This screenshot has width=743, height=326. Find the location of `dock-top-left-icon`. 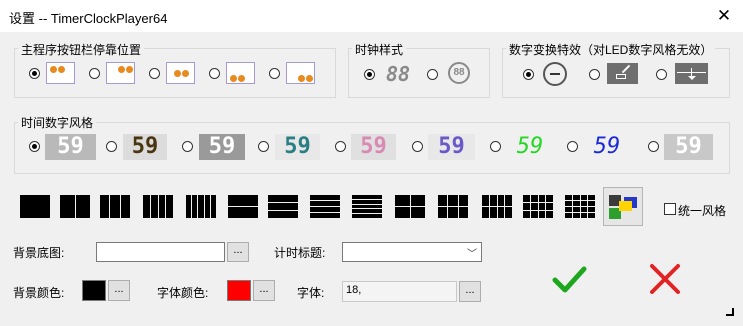

dock-top-left-icon is located at coordinates (60, 73).